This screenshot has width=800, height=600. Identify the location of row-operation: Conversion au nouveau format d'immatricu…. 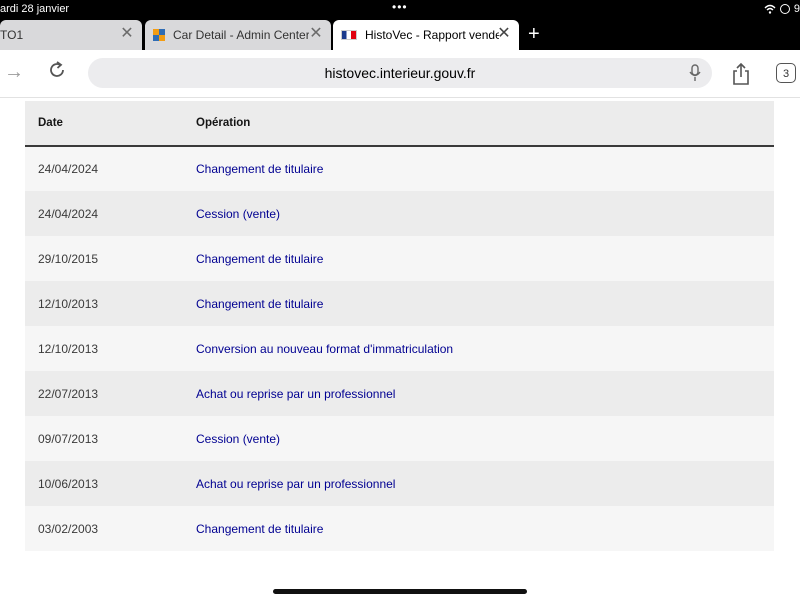
(325, 348).